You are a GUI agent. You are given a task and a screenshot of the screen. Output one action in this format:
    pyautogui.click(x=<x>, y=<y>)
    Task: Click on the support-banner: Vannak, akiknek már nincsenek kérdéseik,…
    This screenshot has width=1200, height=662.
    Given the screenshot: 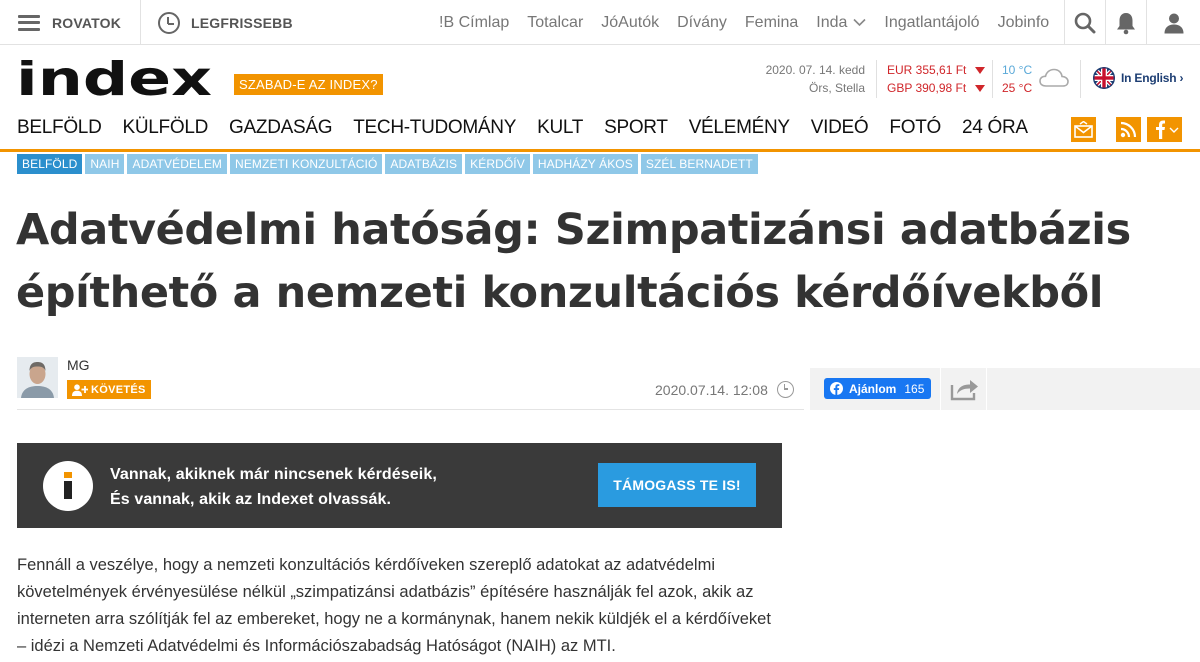 What is the action you would take?
    pyautogui.click(x=399, y=485)
    